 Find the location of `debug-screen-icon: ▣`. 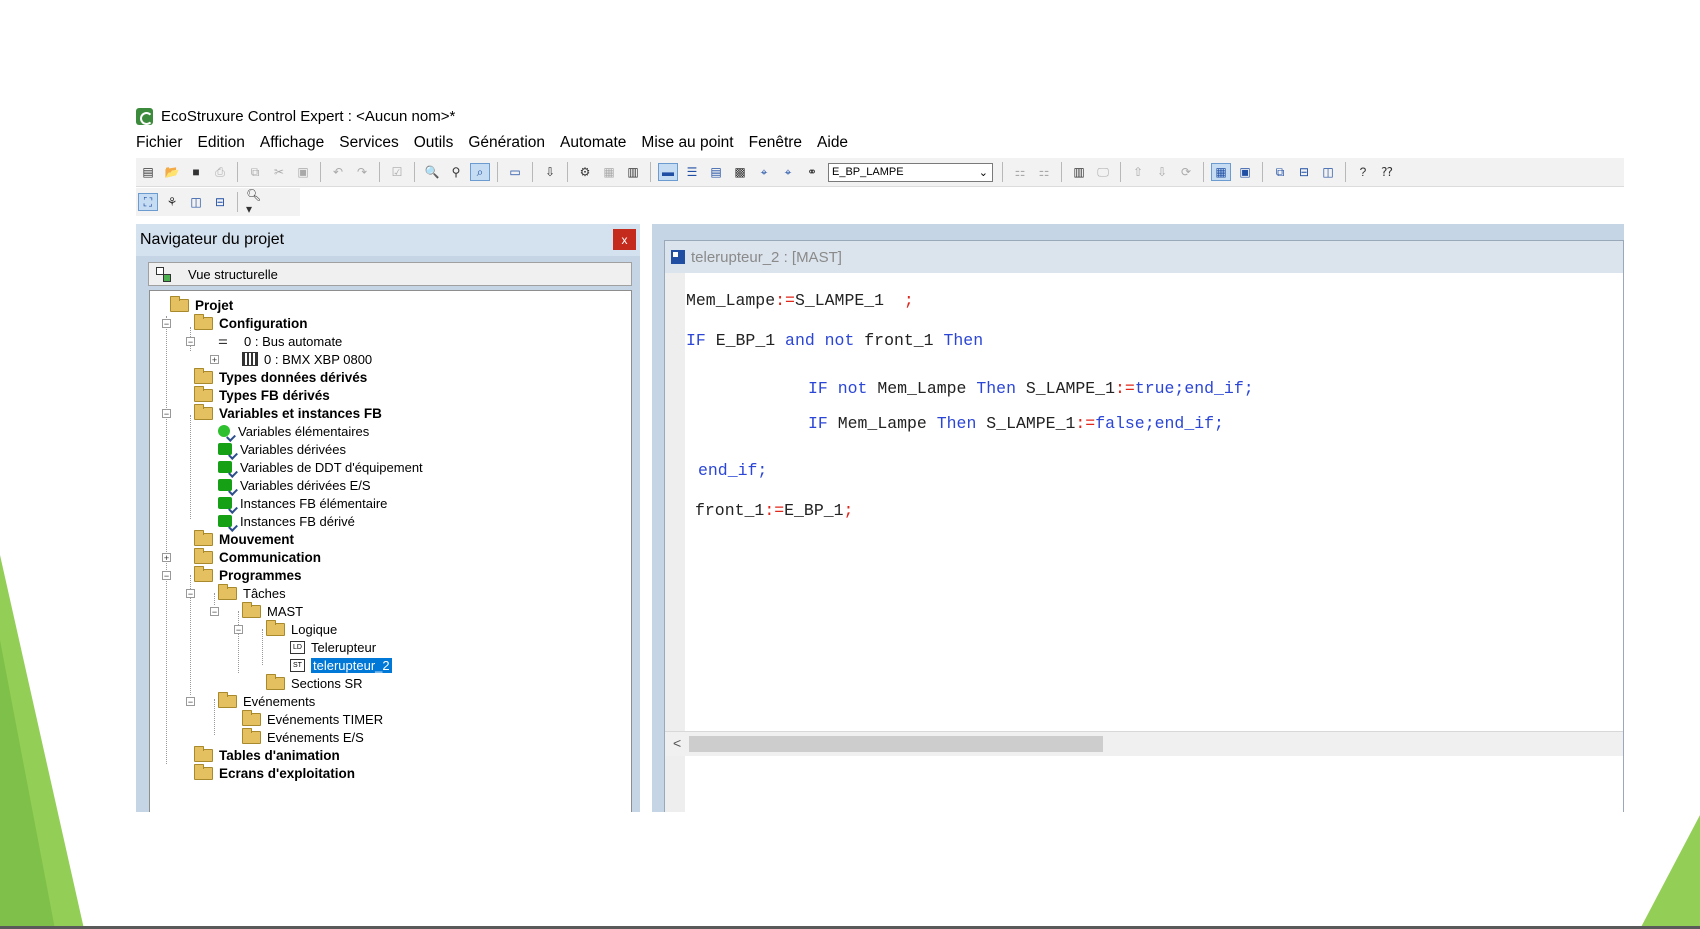

debug-screen-icon: ▣ is located at coordinates (1245, 172).